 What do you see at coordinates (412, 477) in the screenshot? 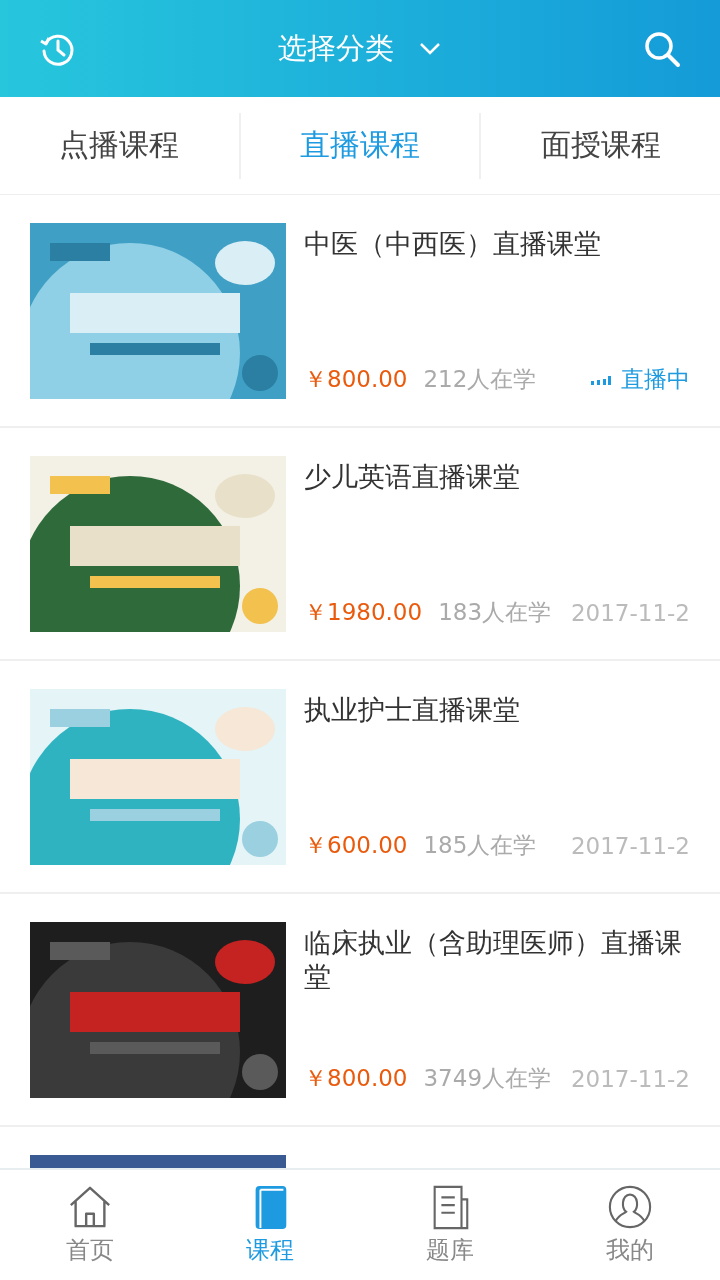
I see `course-title: 少儿英语直播课堂` at bounding box center [412, 477].